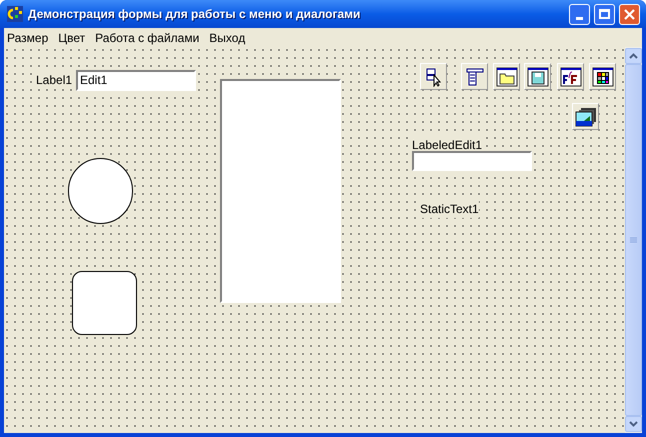  Describe the element at coordinates (472, 161) in the screenshot. I see `text-field` at that location.